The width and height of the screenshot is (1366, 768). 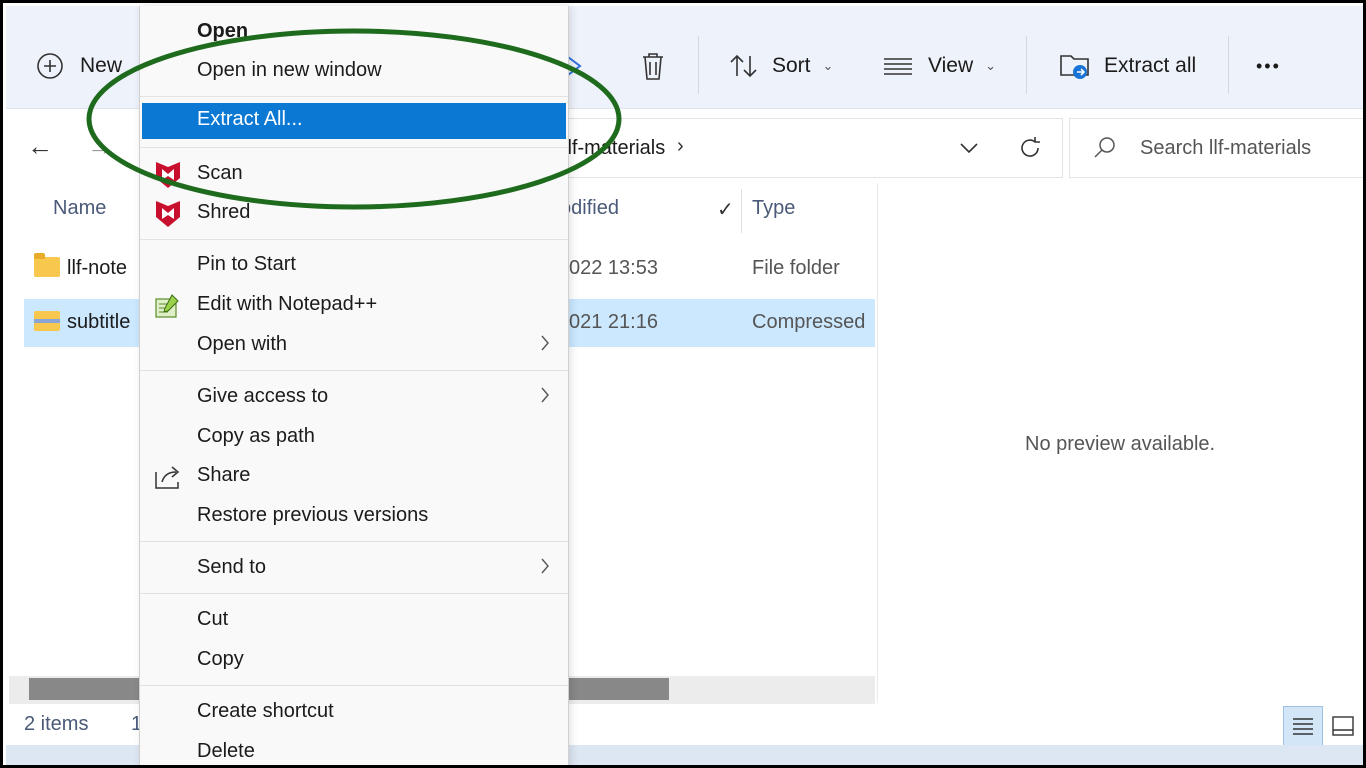 What do you see at coordinates (1150, 65) in the screenshot?
I see `extract-all-label: Extract all` at bounding box center [1150, 65].